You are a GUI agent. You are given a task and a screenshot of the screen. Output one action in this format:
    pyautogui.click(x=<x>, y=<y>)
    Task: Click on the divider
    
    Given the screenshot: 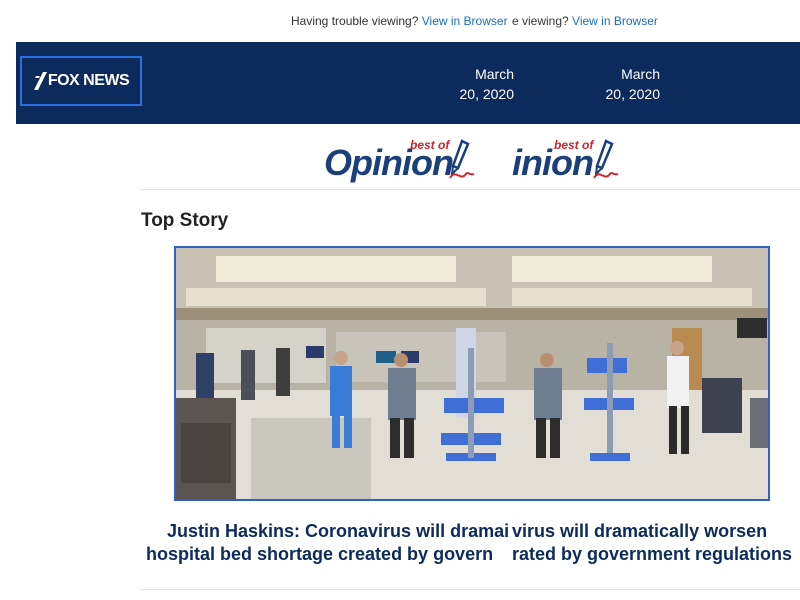 What is the action you would take?
    pyautogui.click(x=470, y=189)
    